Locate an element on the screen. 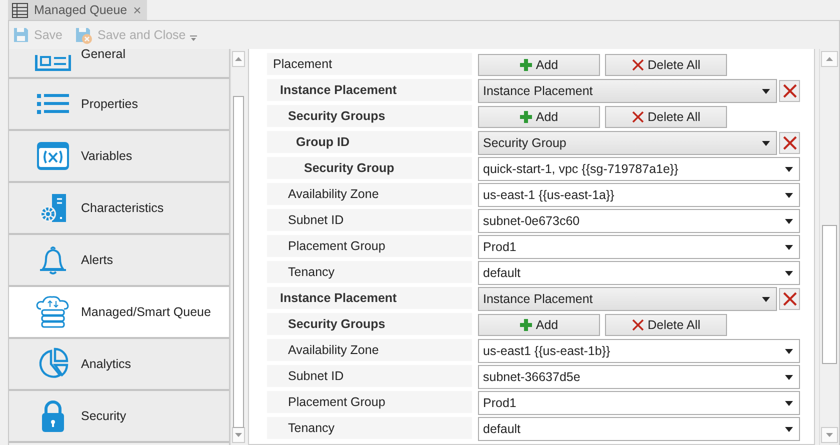 The width and height of the screenshot is (840, 445). property-label: Security Group is located at coordinates (369, 169).